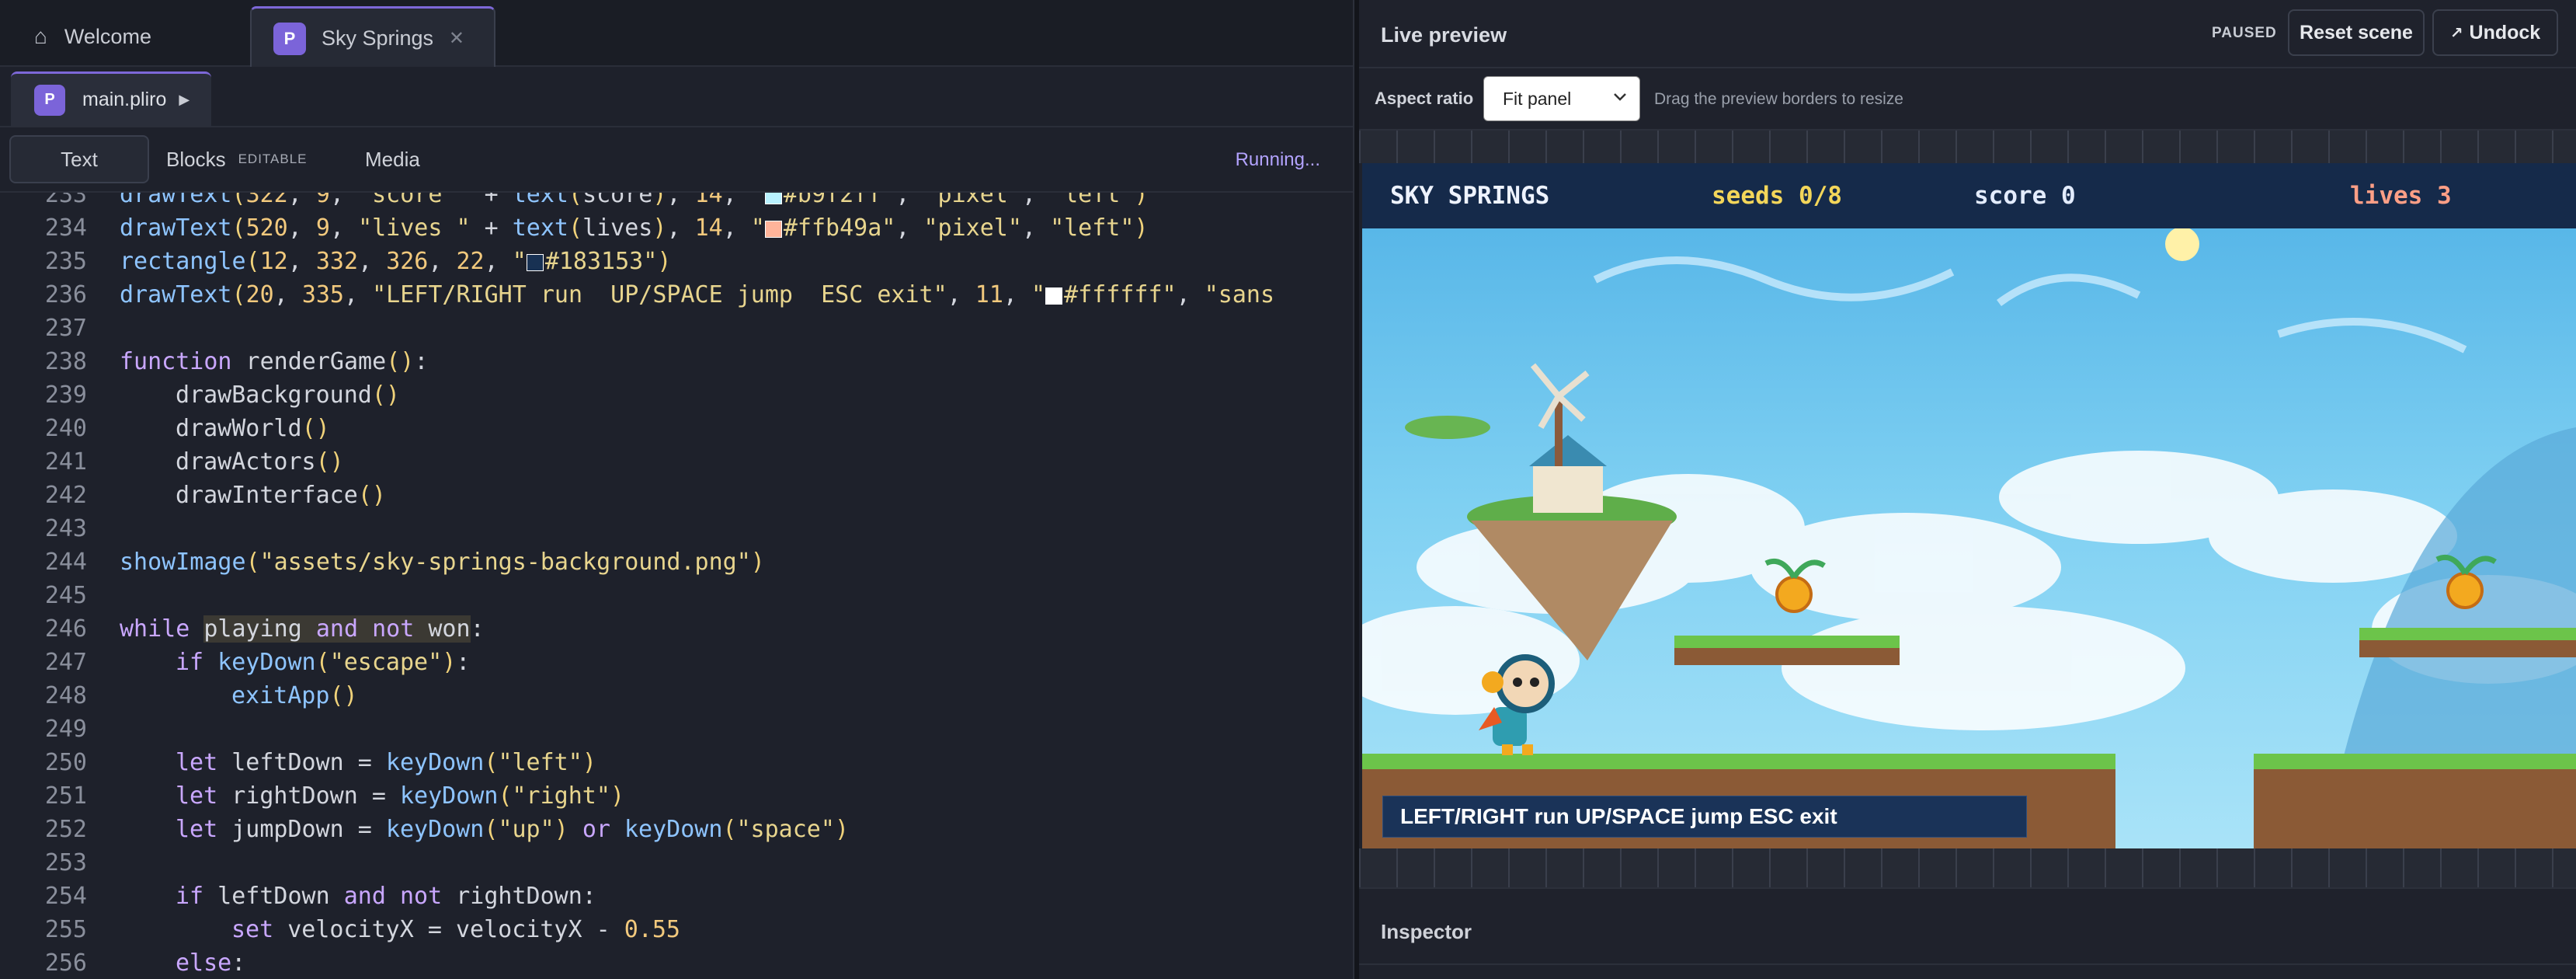 Image resolution: width=2576 pixels, height=979 pixels. Describe the element at coordinates (2505, 32) in the screenshot. I see `undock-label: Undock` at that location.